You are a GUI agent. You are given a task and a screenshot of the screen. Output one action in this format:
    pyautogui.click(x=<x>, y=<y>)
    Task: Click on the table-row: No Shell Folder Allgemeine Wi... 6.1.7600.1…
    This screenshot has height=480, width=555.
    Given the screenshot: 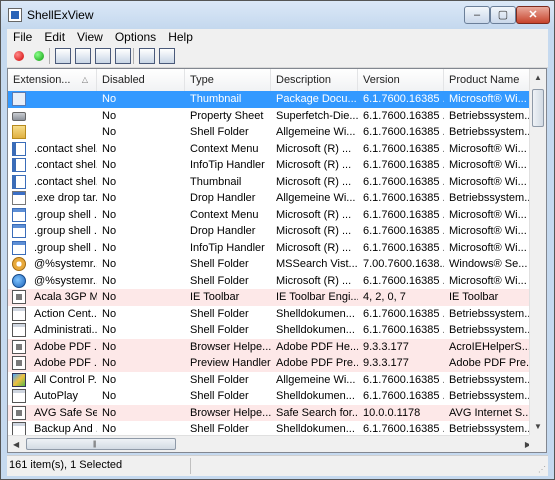 What is the action you would take?
    pyautogui.click(x=272, y=132)
    